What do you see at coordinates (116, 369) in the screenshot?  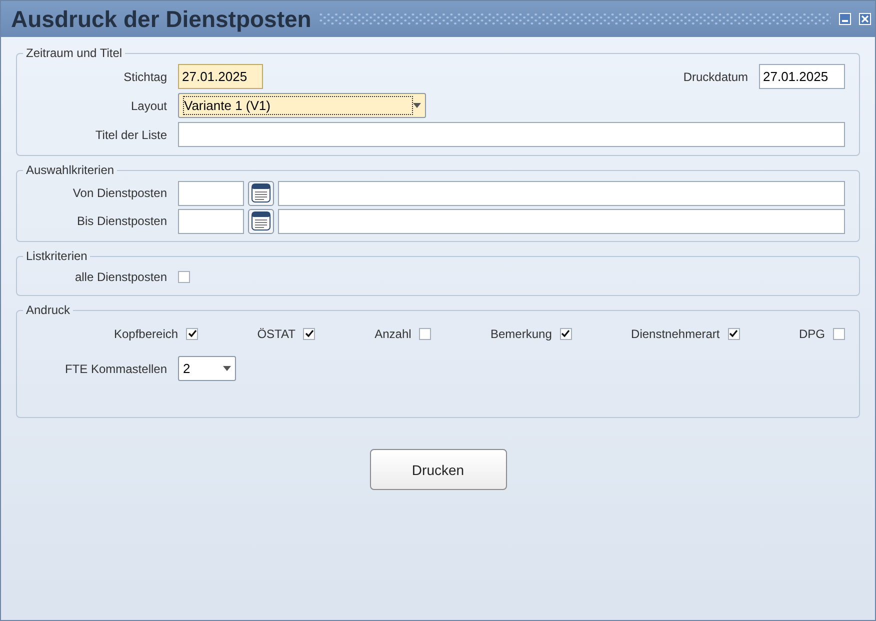 I see `field-label: FTE Kommastellen` at bounding box center [116, 369].